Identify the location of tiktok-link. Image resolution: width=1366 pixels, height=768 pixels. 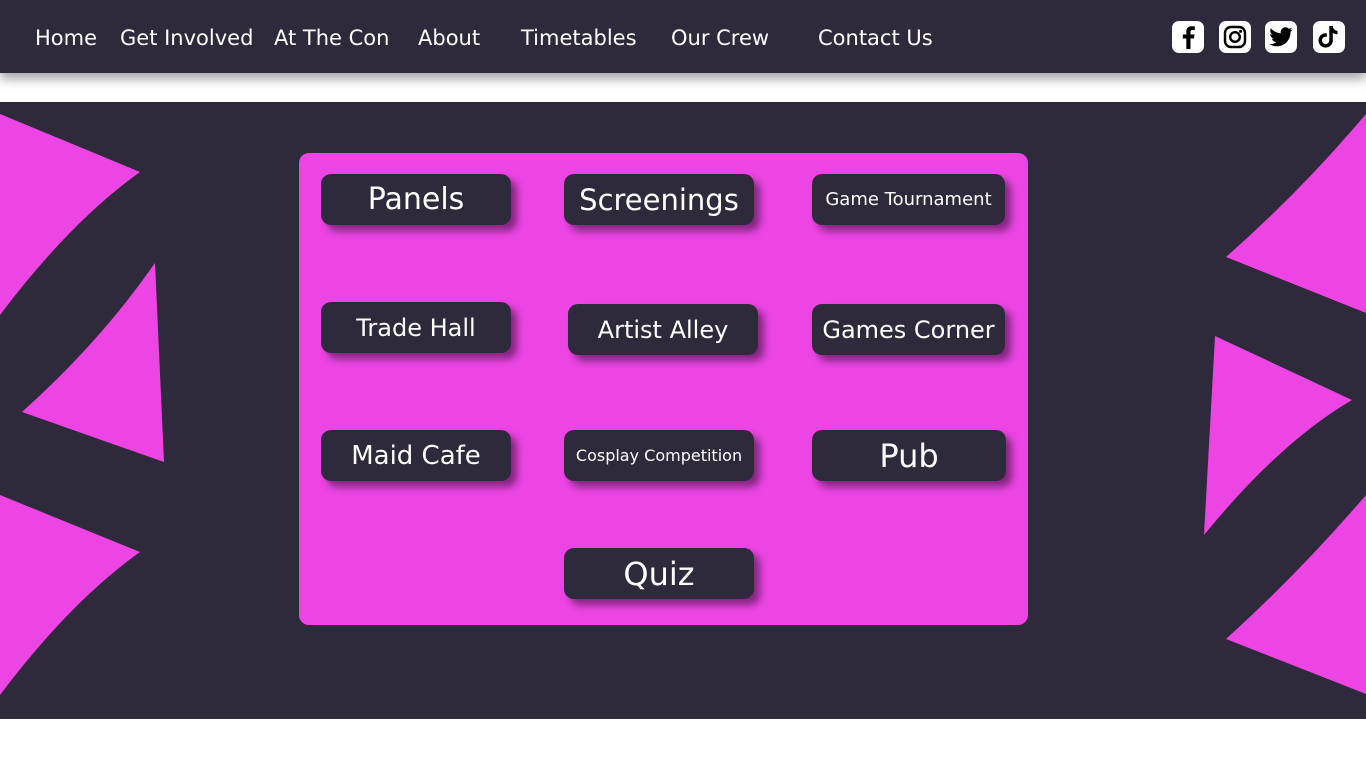
(1329, 37).